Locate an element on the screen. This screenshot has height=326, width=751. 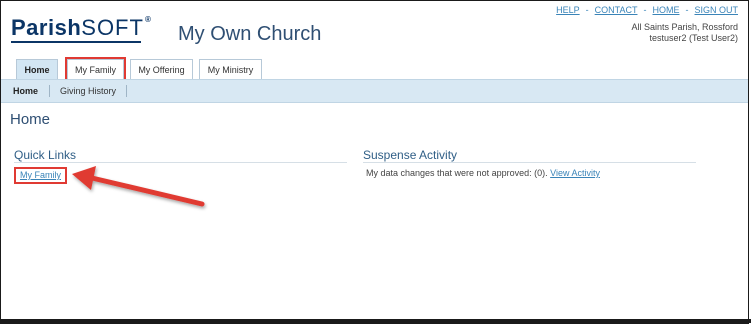
window-frame-bottom-border is located at coordinates (375, 321).